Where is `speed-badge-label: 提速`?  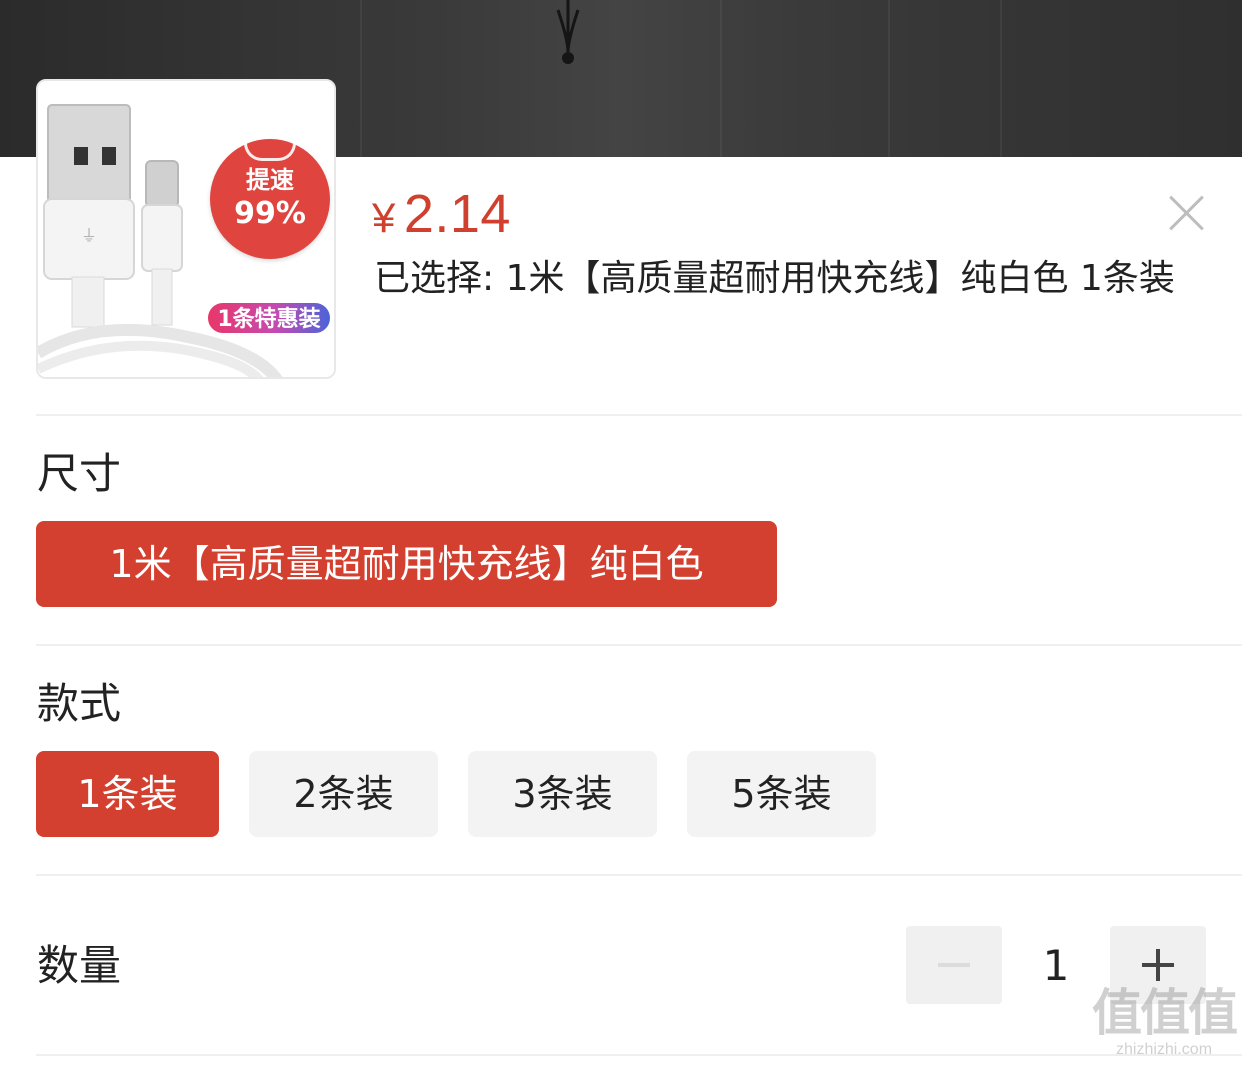 speed-badge-label: 提速 is located at coordinates (270, 180).